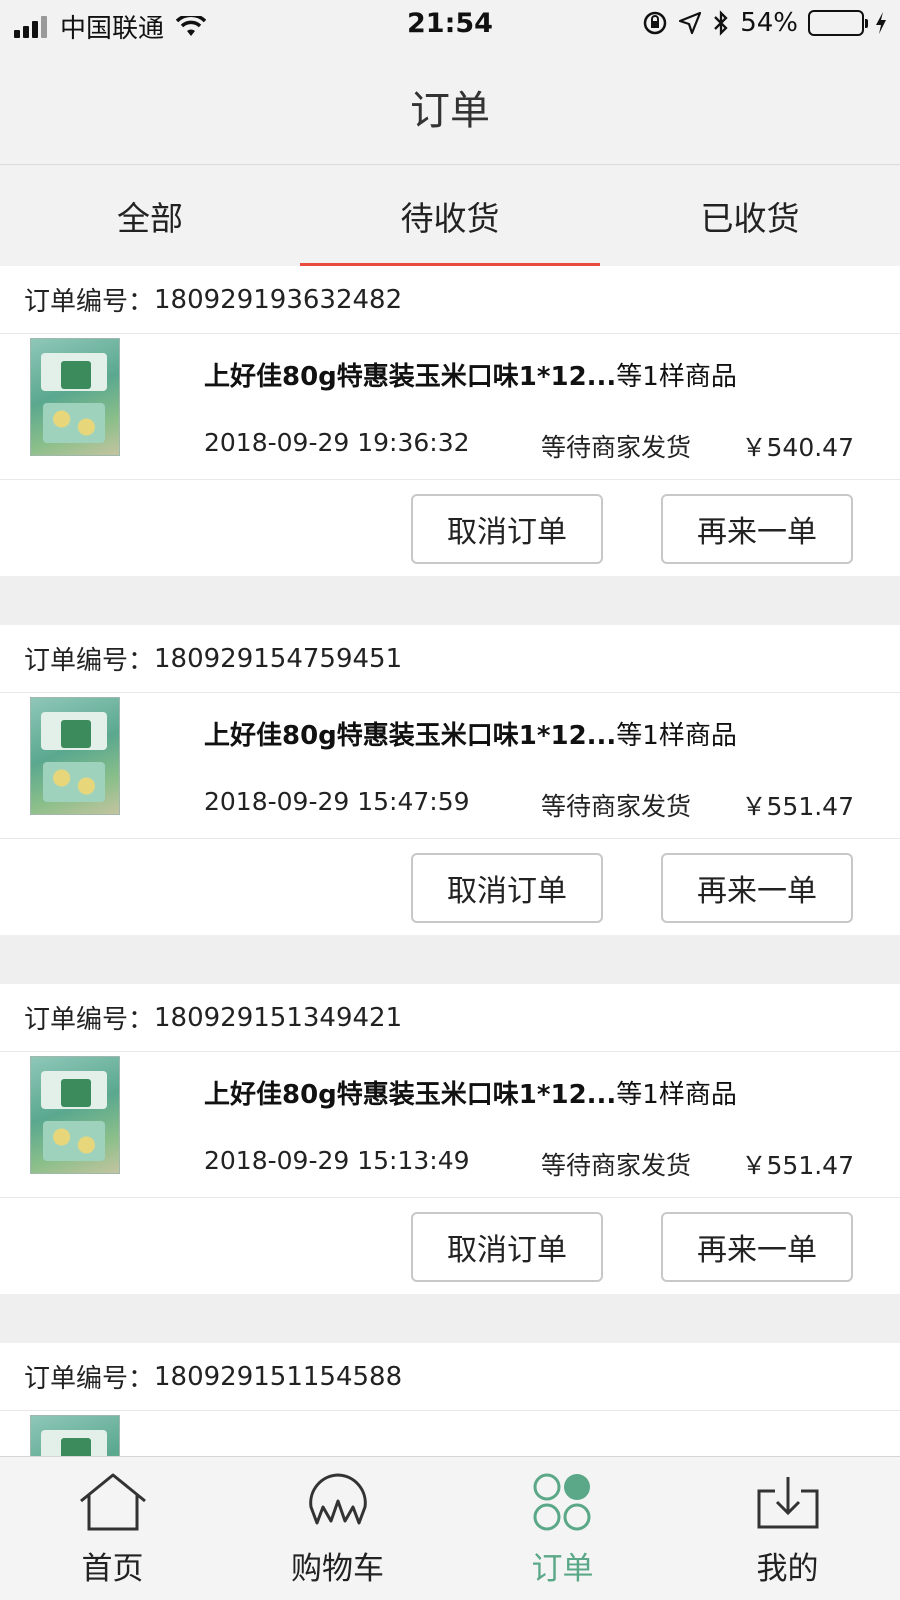  I want to click on order-price: ￥540.47, so click(797, 447).